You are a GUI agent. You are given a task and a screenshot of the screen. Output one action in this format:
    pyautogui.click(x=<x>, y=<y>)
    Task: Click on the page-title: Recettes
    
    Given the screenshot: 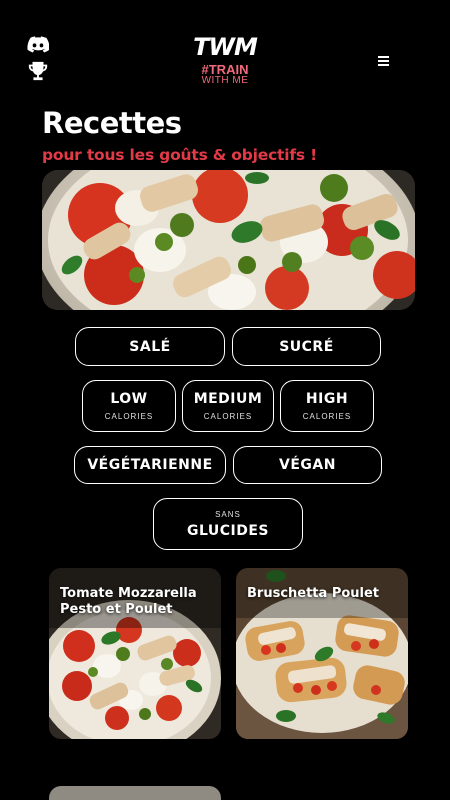 What is the action you would take?
    pyautogui.click(x=112, y=123)
    